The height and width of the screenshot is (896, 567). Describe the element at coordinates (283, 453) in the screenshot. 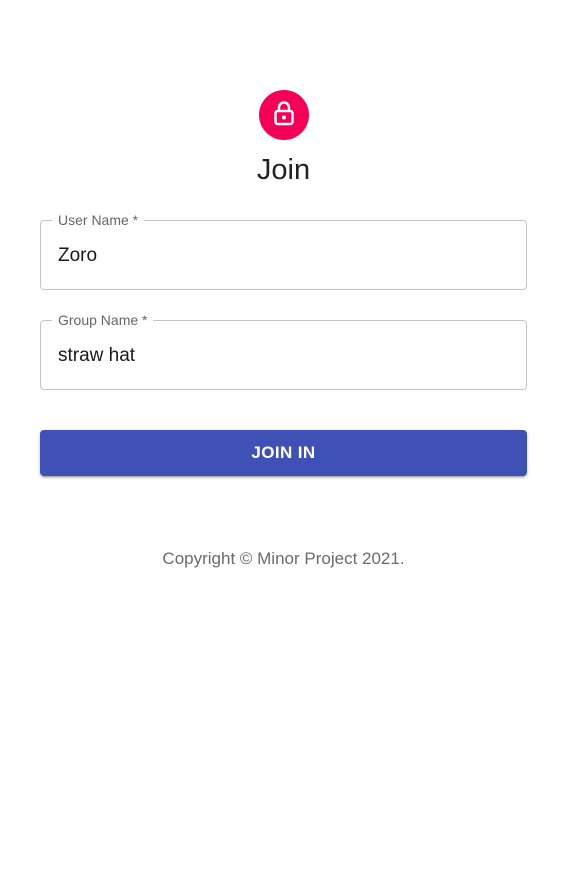

I see `join-in-button: JOIN IN` at that location.